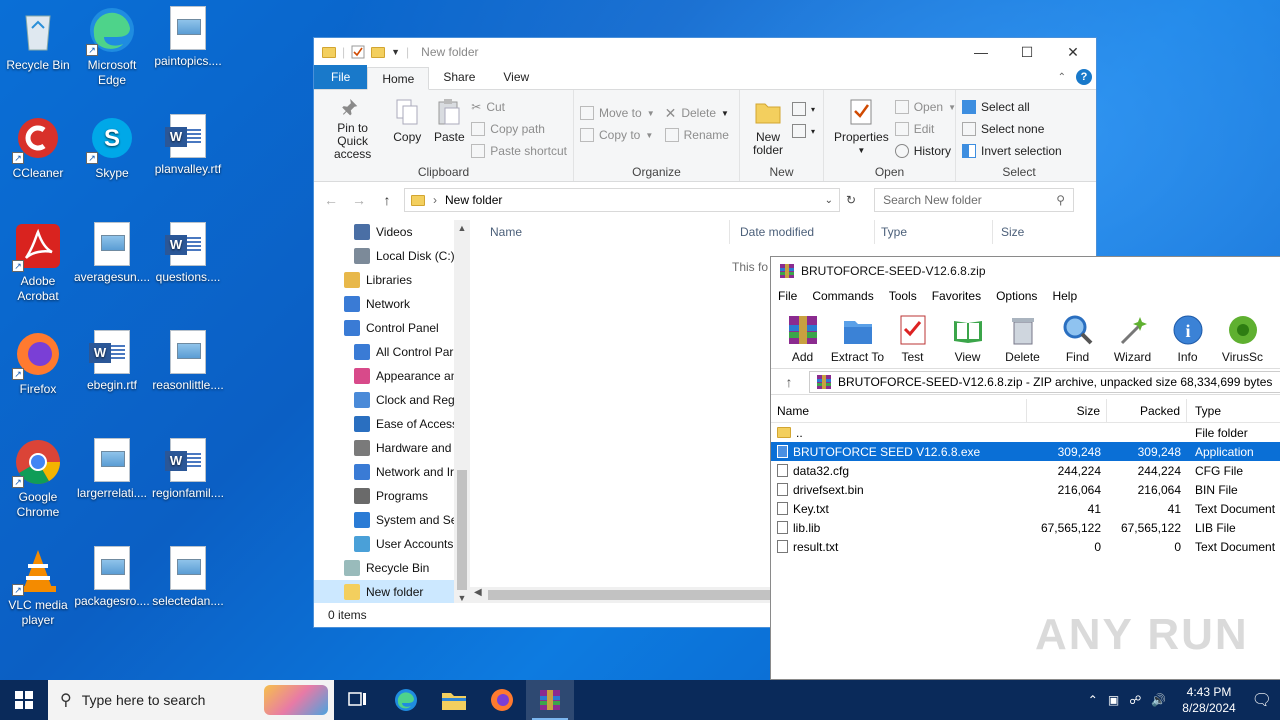  I want to click on help-icon: ?, so click(1084, 77).